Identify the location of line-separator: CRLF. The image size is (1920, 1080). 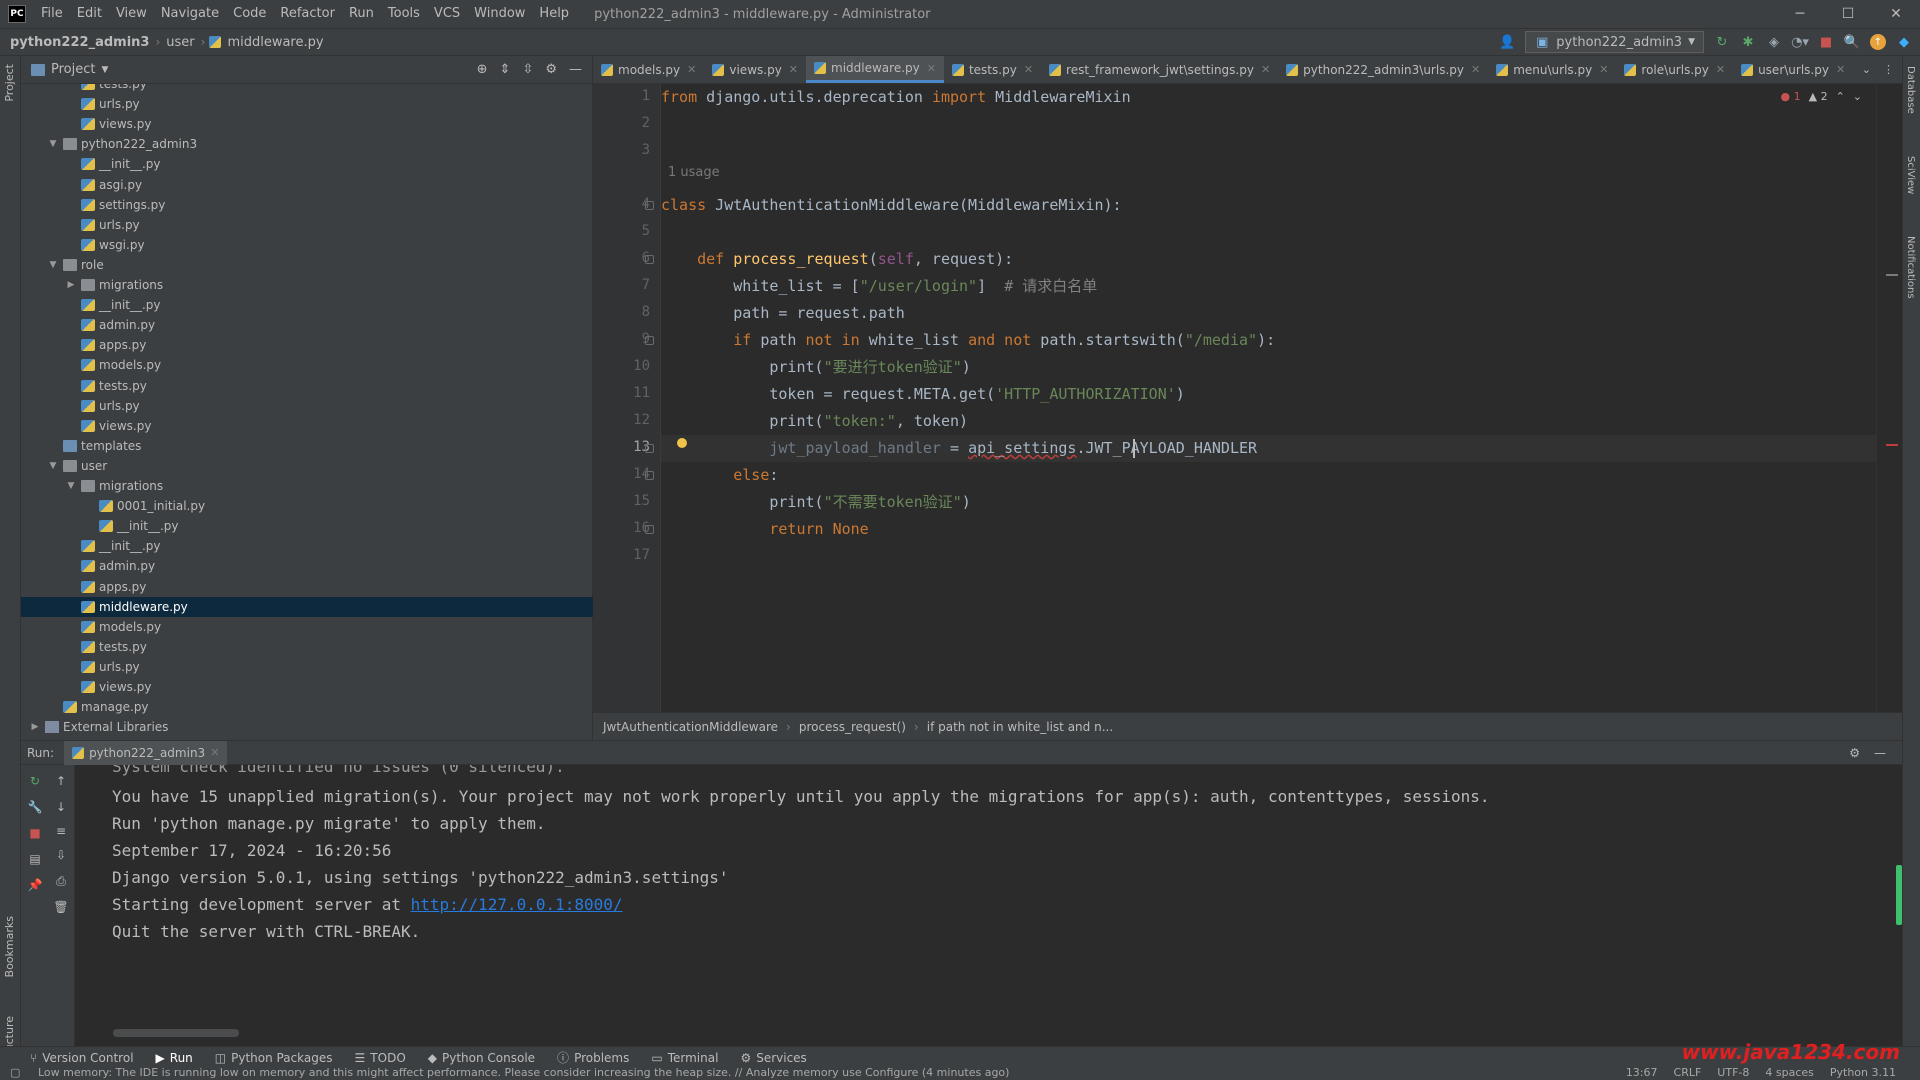
(1688, 1072).